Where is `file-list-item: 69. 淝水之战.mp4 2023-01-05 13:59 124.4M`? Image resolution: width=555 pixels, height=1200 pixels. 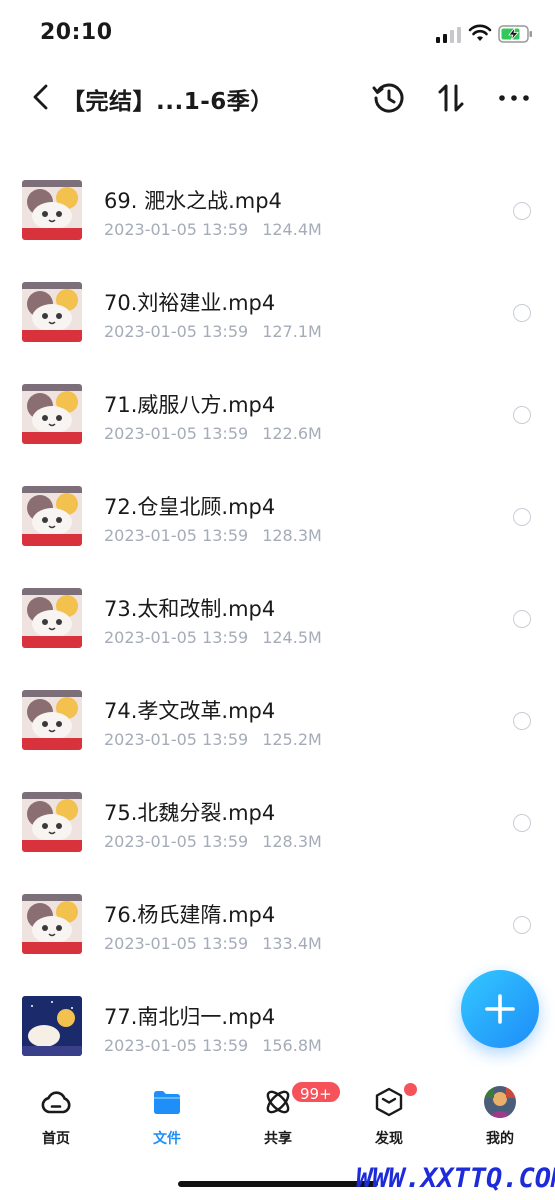 file-list-item: 69. 淝水之战.mp4 2023-01-05 13:59 124.4M is located at coordinates (277, 201).